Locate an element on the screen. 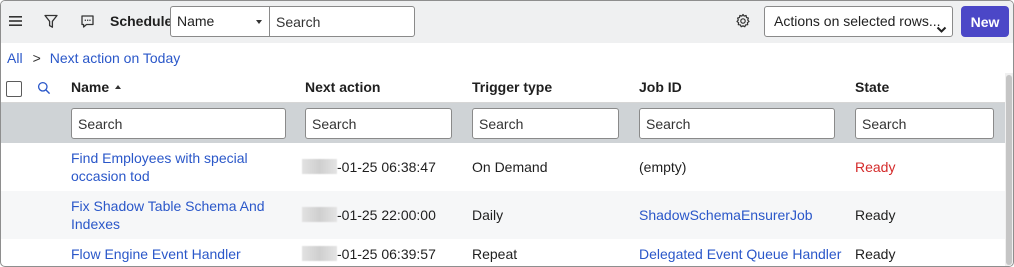 The image size is (1014, 267). list-title: Schedule is located at coordinates (141, 21).